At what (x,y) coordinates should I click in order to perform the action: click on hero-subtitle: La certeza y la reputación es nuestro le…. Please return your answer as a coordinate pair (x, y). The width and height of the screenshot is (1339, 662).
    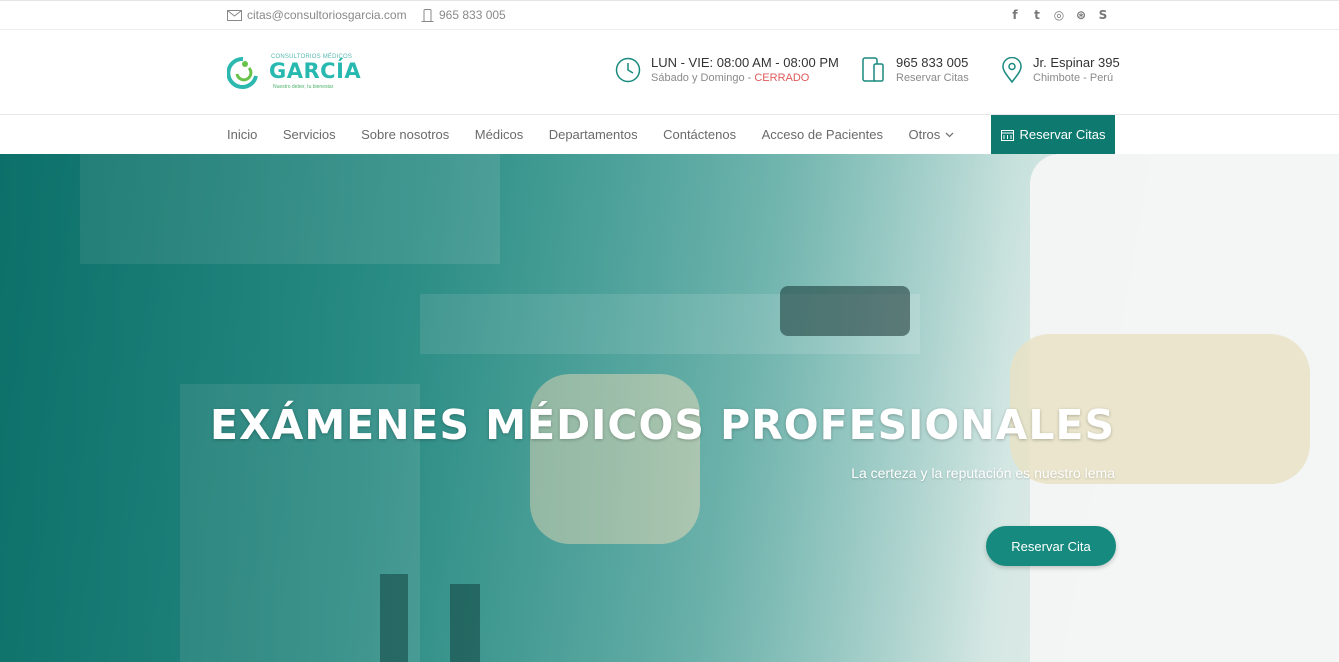
    Looking at the image, I should click on (983, 473).